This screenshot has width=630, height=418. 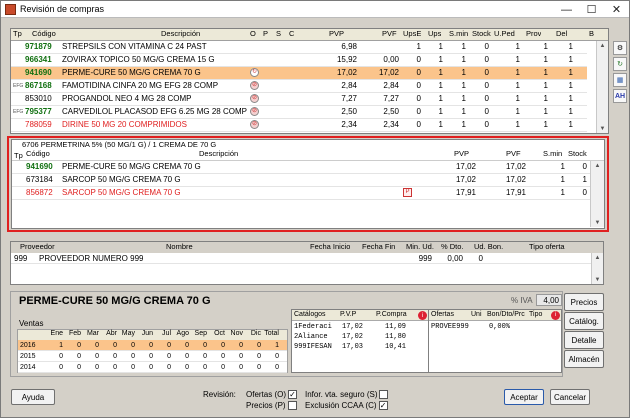 I want to click on col-prov: Prov, so click(x=533, y=33).